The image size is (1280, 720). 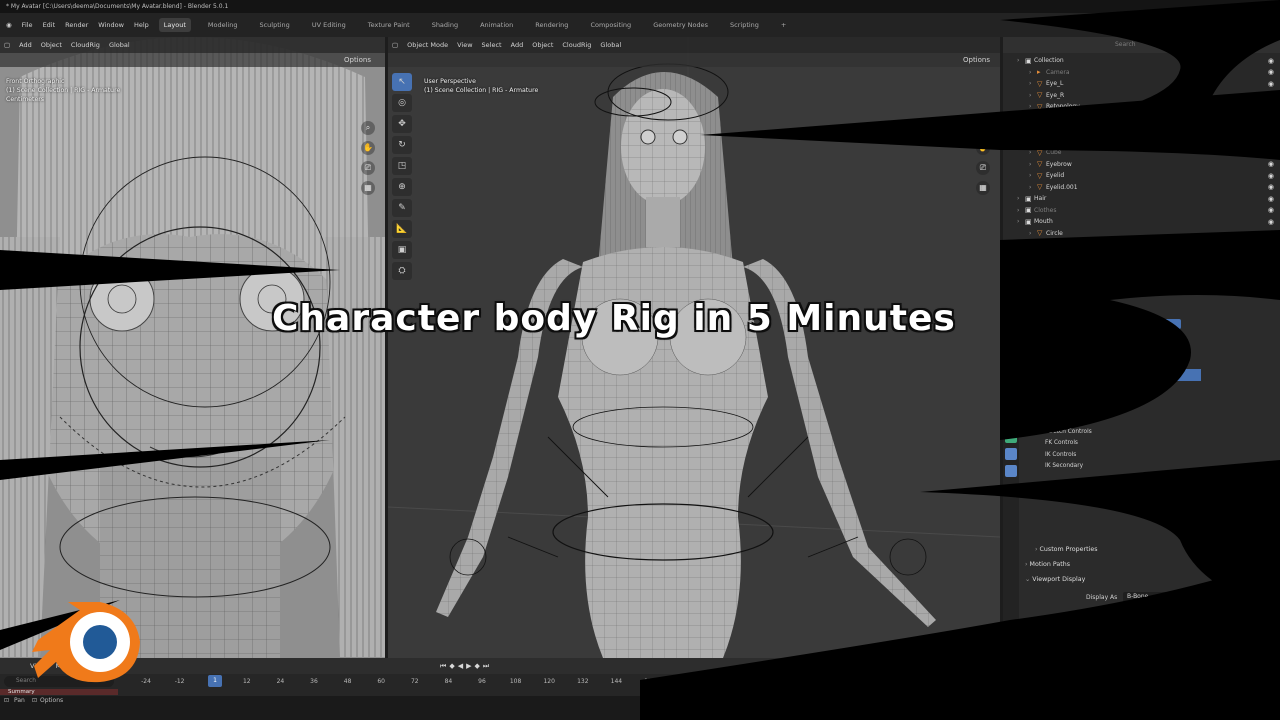 I want to click on bone-collection-item: Stretch Controls, so click(x=1116, y=433).